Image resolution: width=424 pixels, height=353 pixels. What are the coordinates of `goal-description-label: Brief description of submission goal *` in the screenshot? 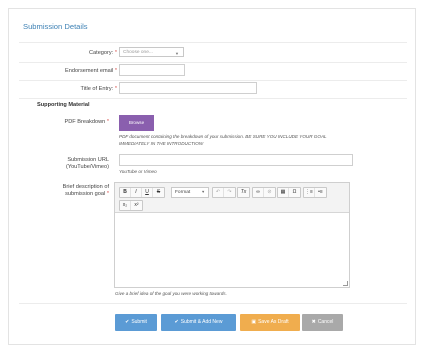 It's located at (59, 190).